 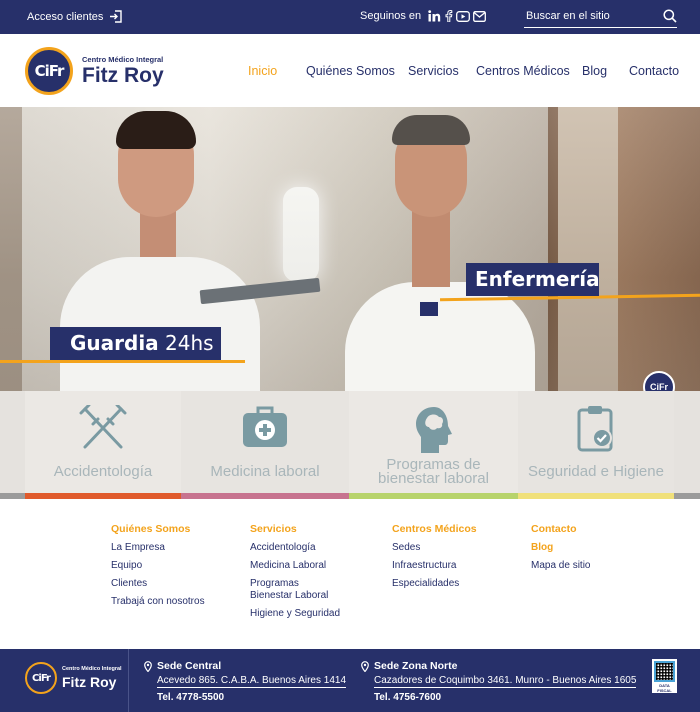 What do you see at coordinates (560, 529) in the screenshot?
I see `footer-col-title: Contacto` at bounding box center [560, 529].